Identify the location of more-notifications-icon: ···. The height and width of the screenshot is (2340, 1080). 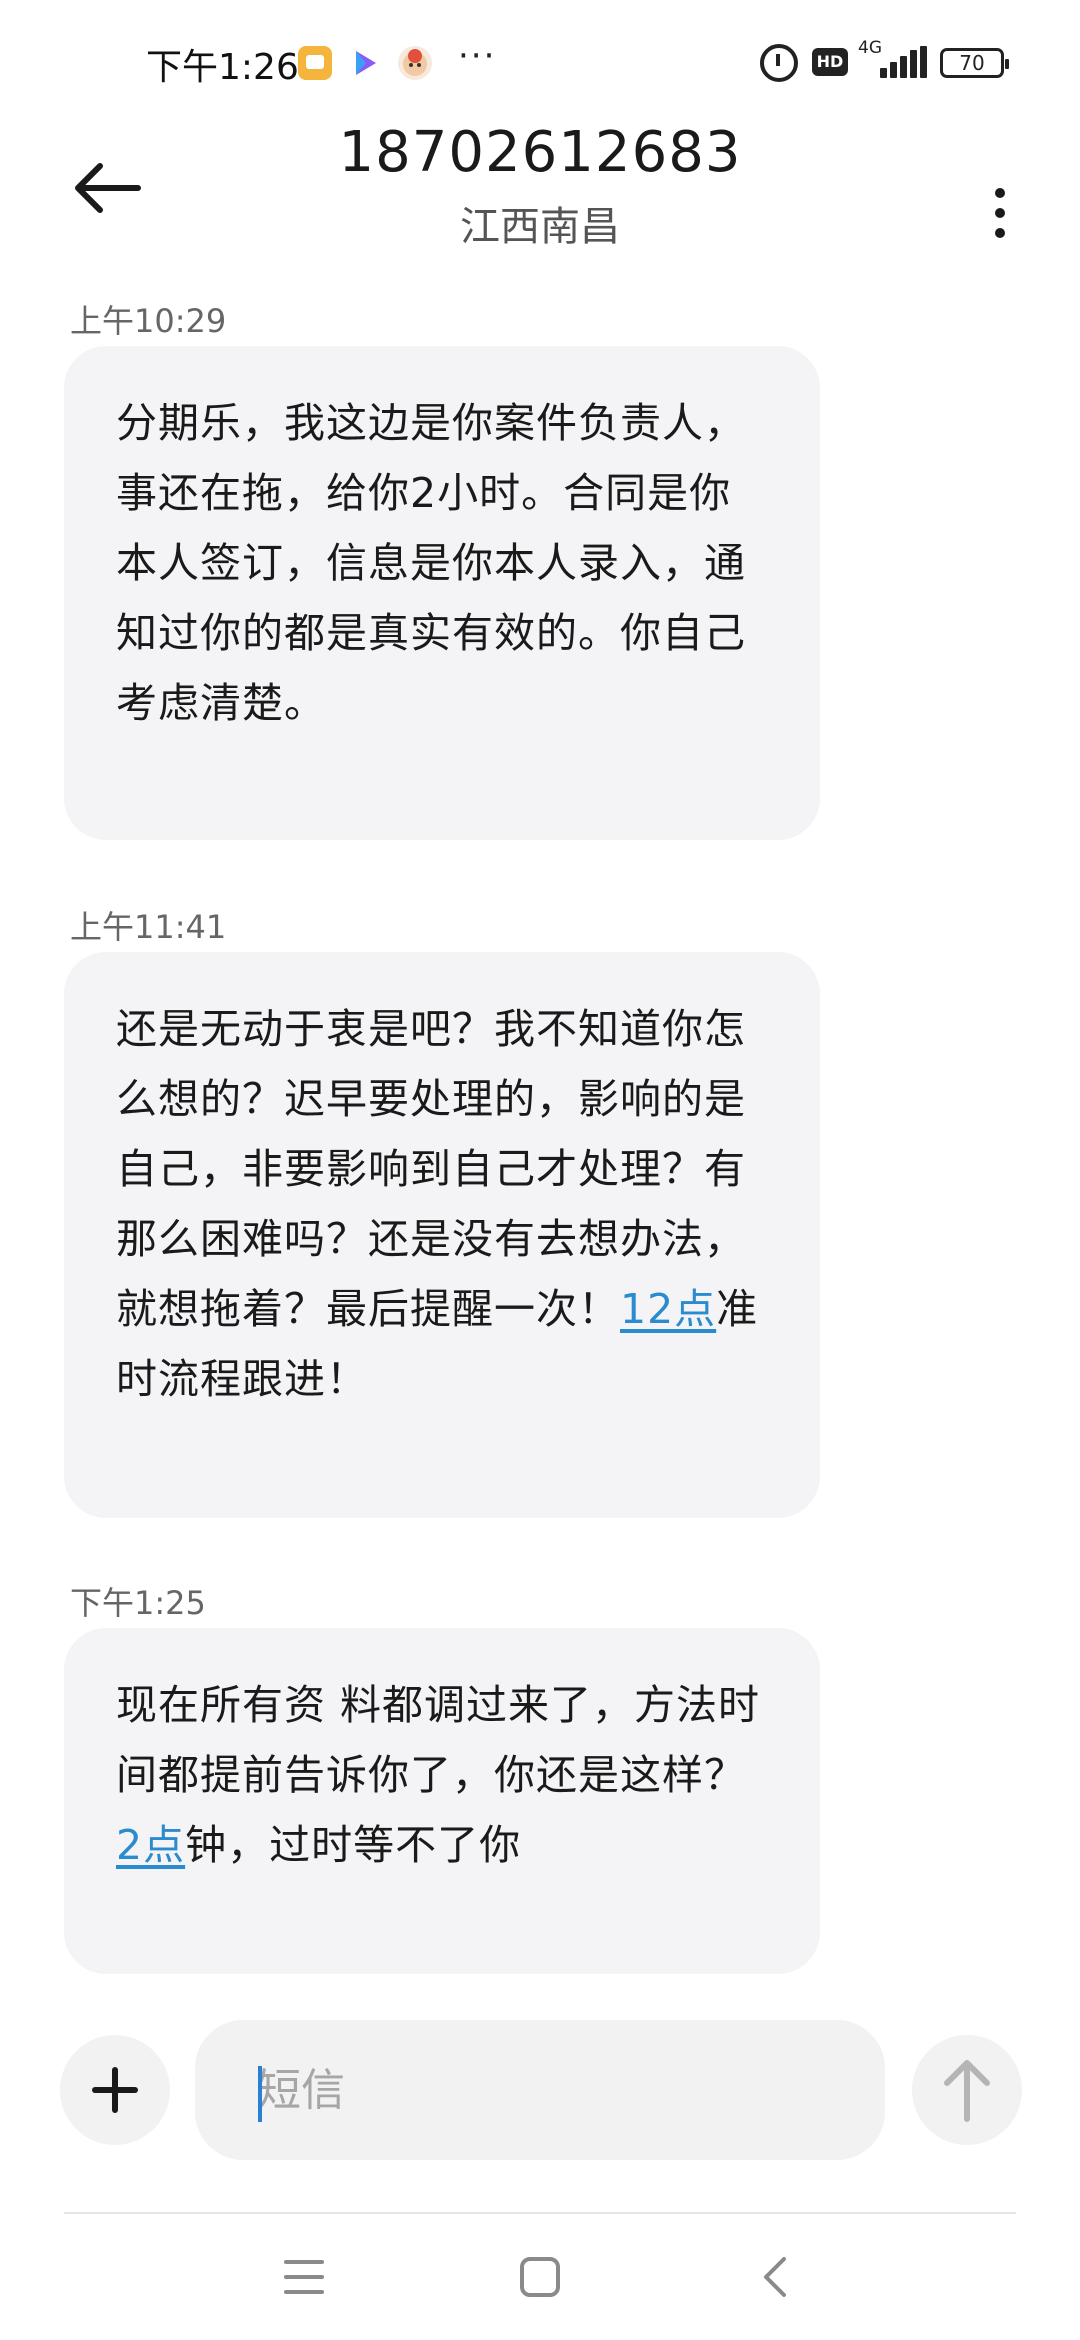
(477, 56).